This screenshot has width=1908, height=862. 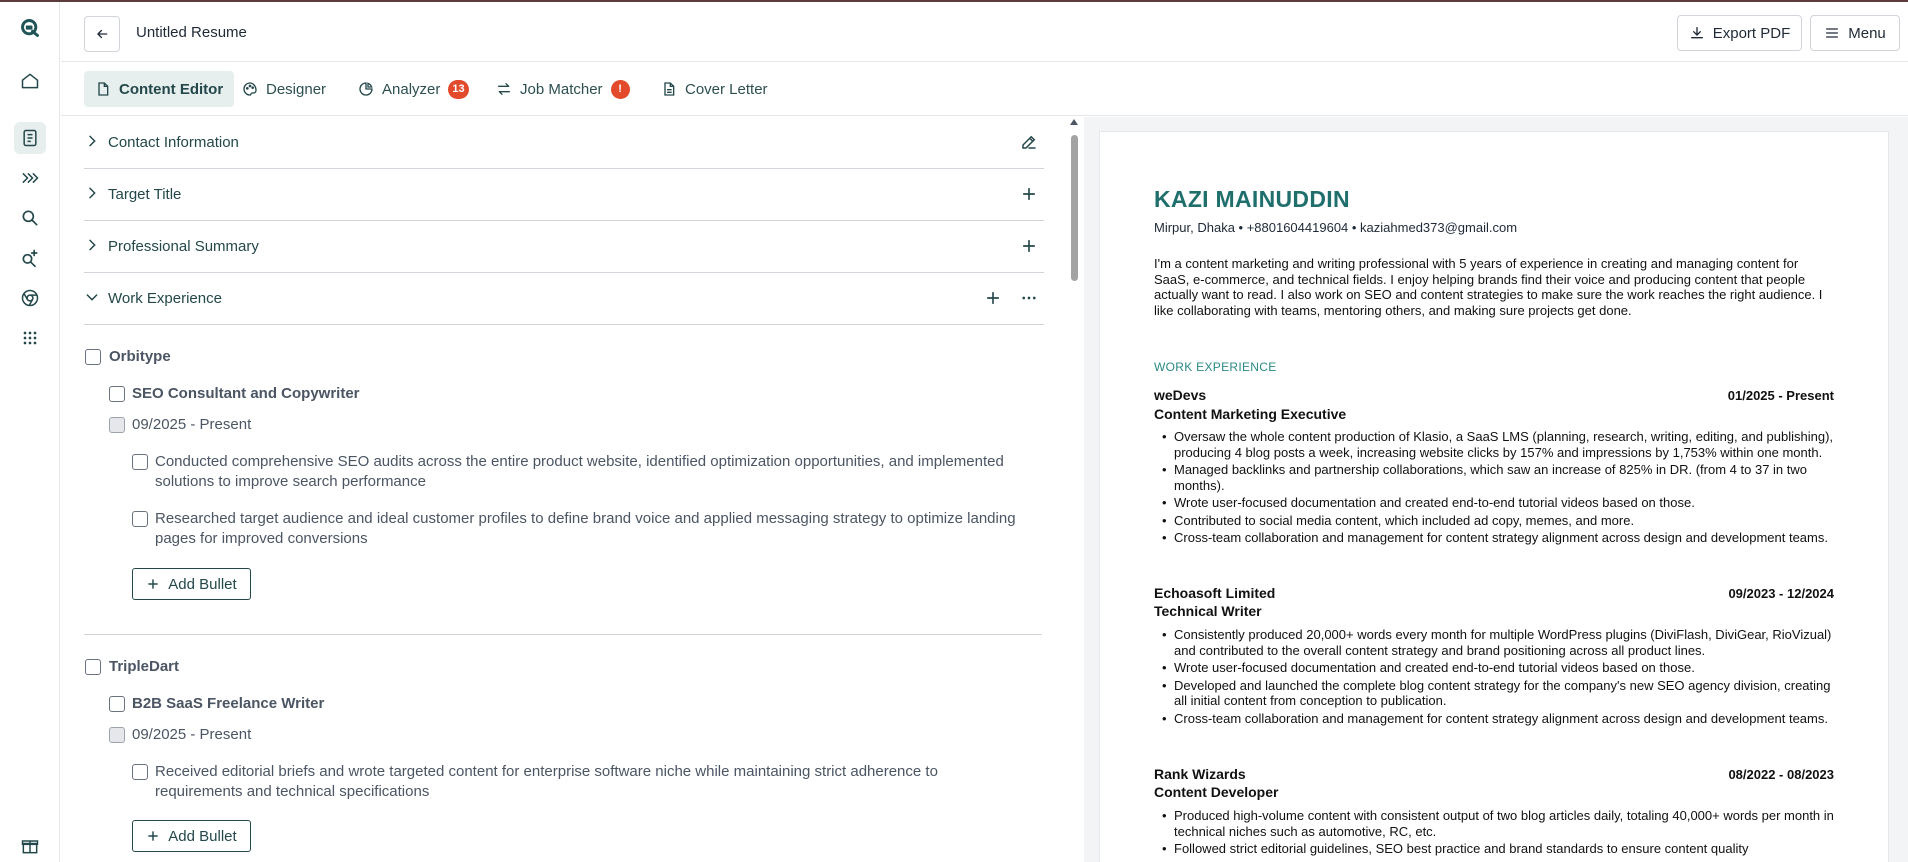 What do you see at coordinates (191, 32) in the screenshot?
I see `document-title: Untitled Resume` at bounding box center [191, 32].